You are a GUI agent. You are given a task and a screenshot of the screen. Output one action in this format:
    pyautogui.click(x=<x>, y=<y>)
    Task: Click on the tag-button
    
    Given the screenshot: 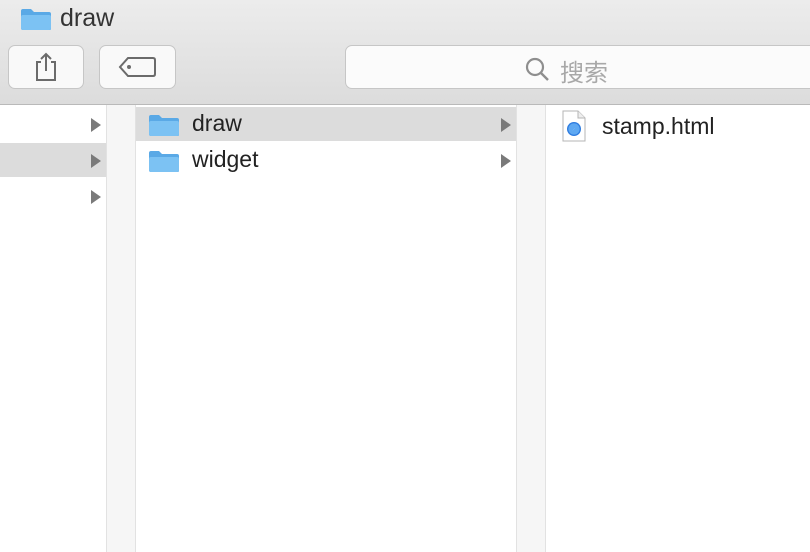 What is the action you would take?
    pyautogui.click(x=137, y=67)
    